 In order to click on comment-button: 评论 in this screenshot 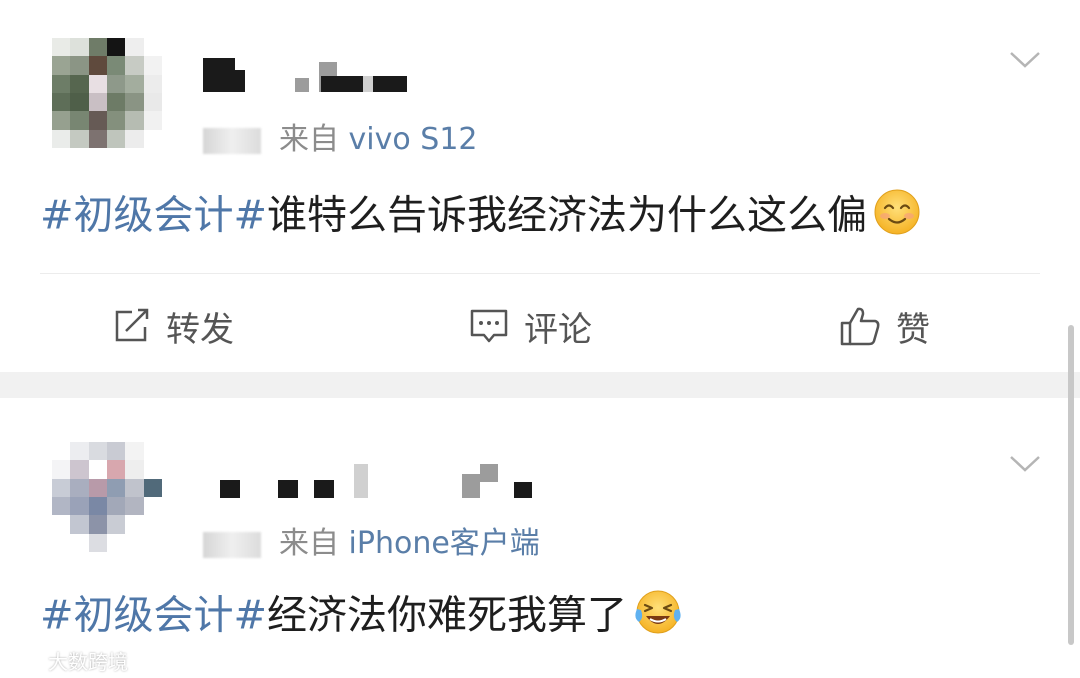, I will do `click(530, 326)`.